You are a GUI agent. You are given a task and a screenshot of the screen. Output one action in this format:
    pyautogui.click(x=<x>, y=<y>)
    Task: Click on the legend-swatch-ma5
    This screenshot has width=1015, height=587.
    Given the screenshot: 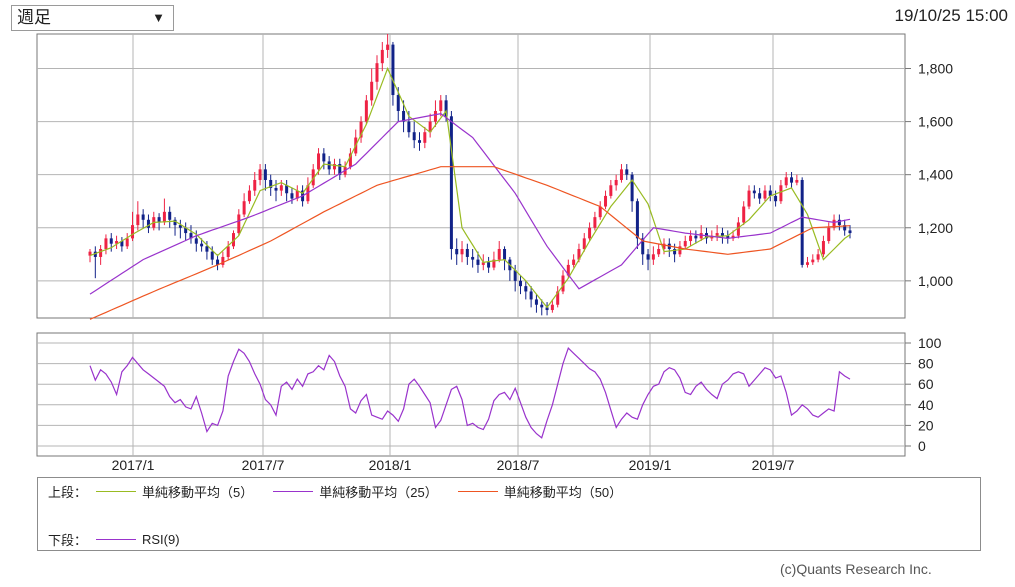 What is the action you would take?
    pyautogui.click(x=116, y=491)
    